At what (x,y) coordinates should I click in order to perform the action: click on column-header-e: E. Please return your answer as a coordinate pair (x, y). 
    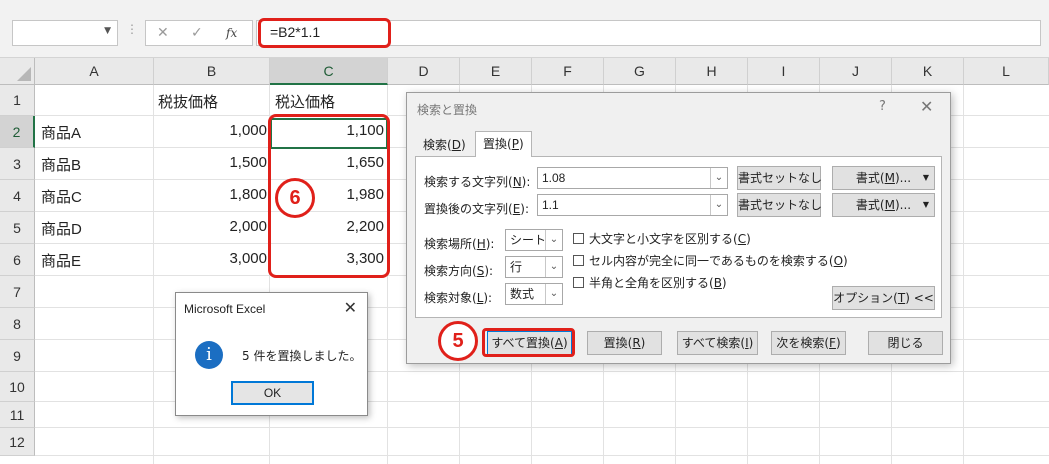
    Looking at the image, I should click on (496, 71).